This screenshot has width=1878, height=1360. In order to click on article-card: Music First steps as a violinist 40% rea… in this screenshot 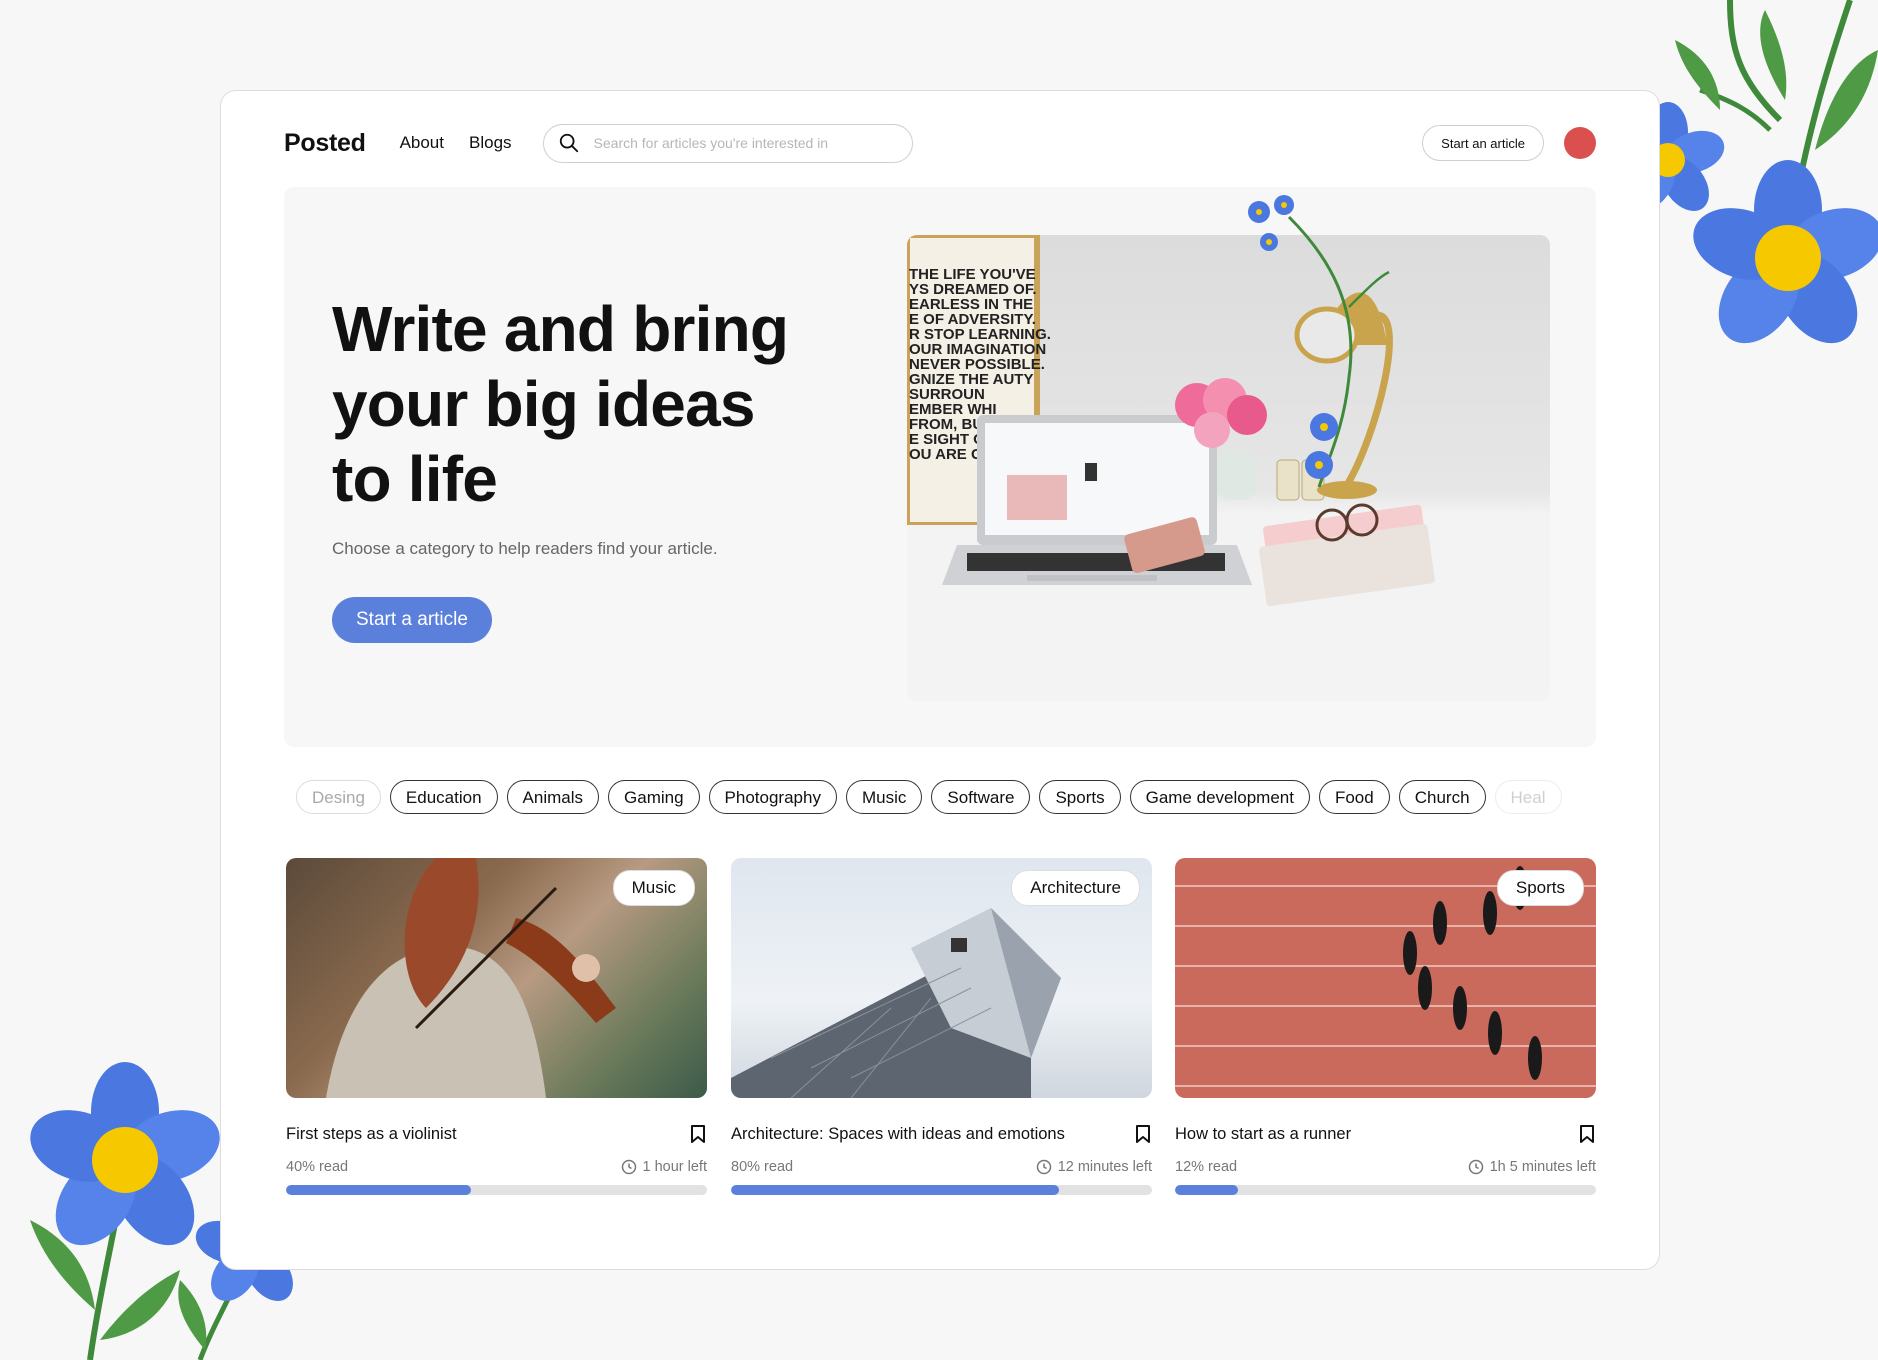, I will do `click(496, 1026)`.